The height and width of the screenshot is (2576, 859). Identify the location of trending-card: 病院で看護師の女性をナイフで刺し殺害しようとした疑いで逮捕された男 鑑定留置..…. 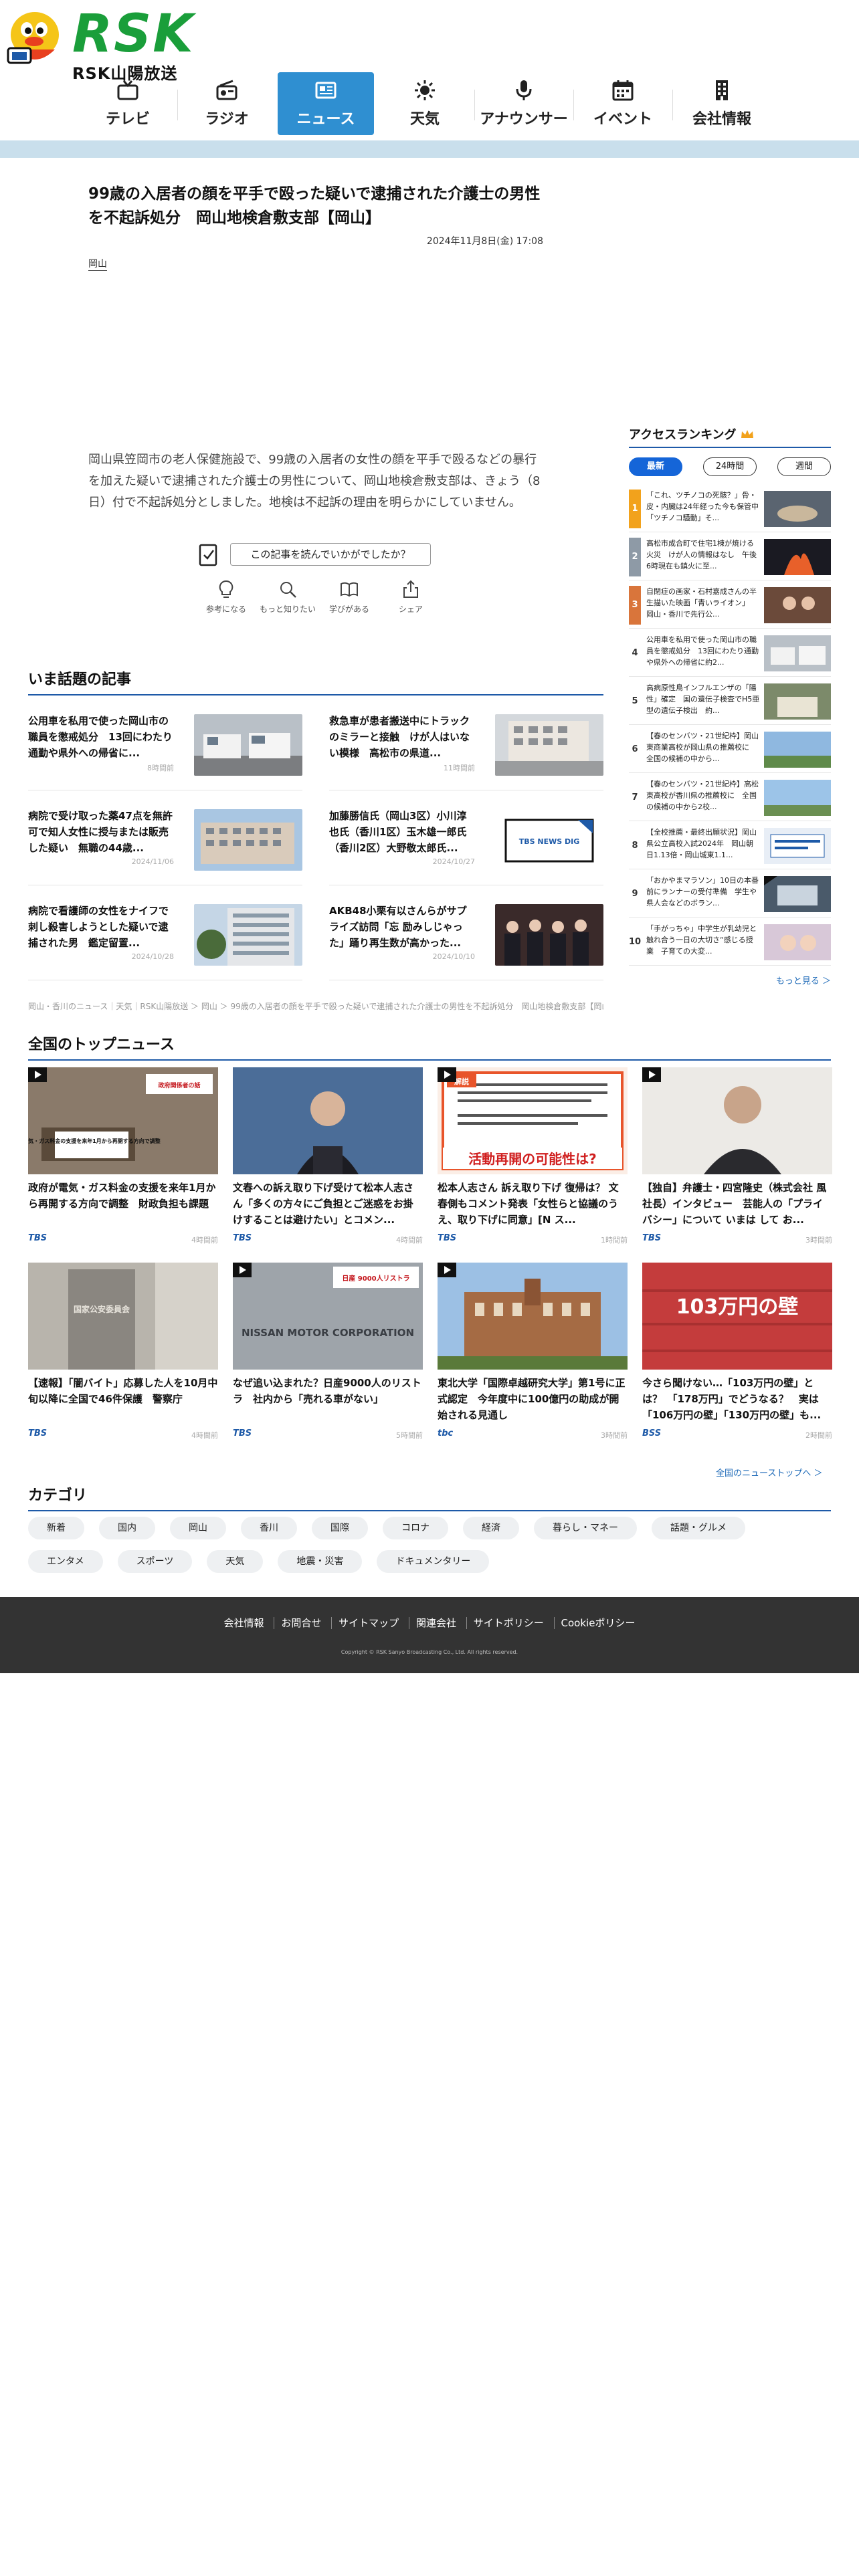
(165, 935).